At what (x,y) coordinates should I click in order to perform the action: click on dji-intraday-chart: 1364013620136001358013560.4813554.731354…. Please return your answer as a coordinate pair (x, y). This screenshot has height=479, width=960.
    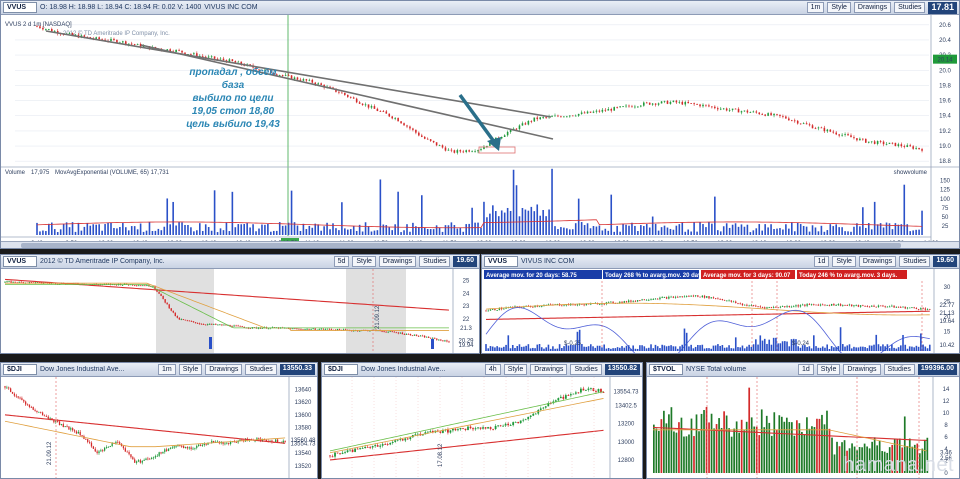
    Looking at the image, I should click on (159, 427).